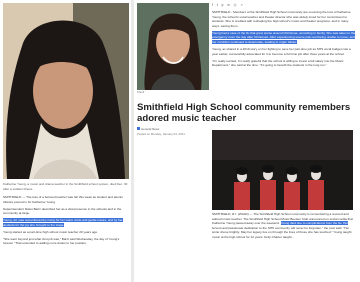  What do you see at coordinates (241, 5) in the screenshot?
I see `share-icon: ↗` at bounding box center [241, 5].